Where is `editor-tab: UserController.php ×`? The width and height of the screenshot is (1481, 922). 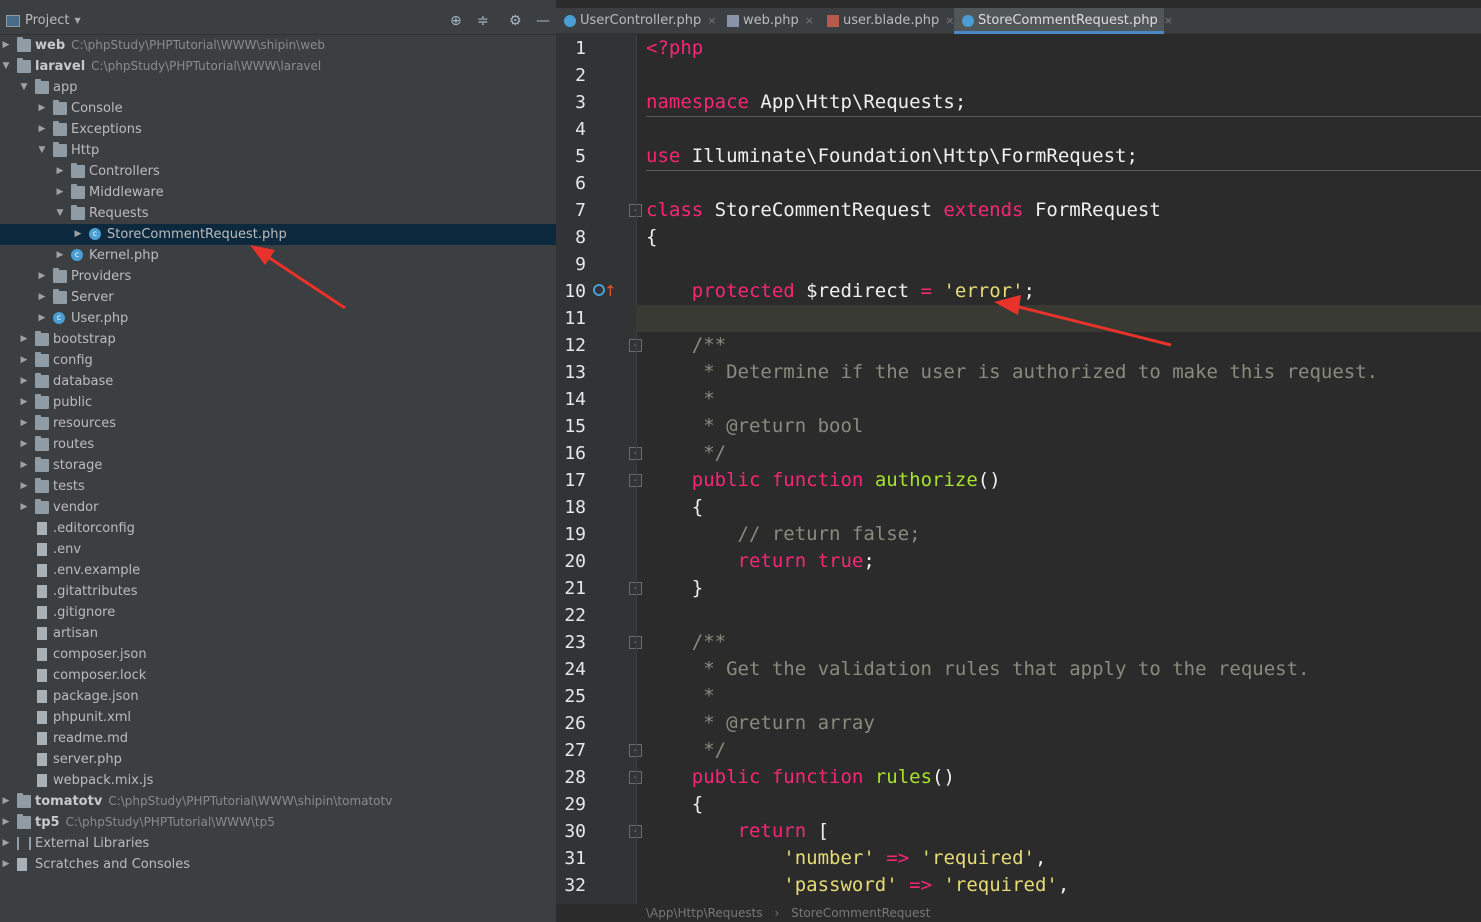 editor-tab: UserController.php × is located at coordinates (636, 21).